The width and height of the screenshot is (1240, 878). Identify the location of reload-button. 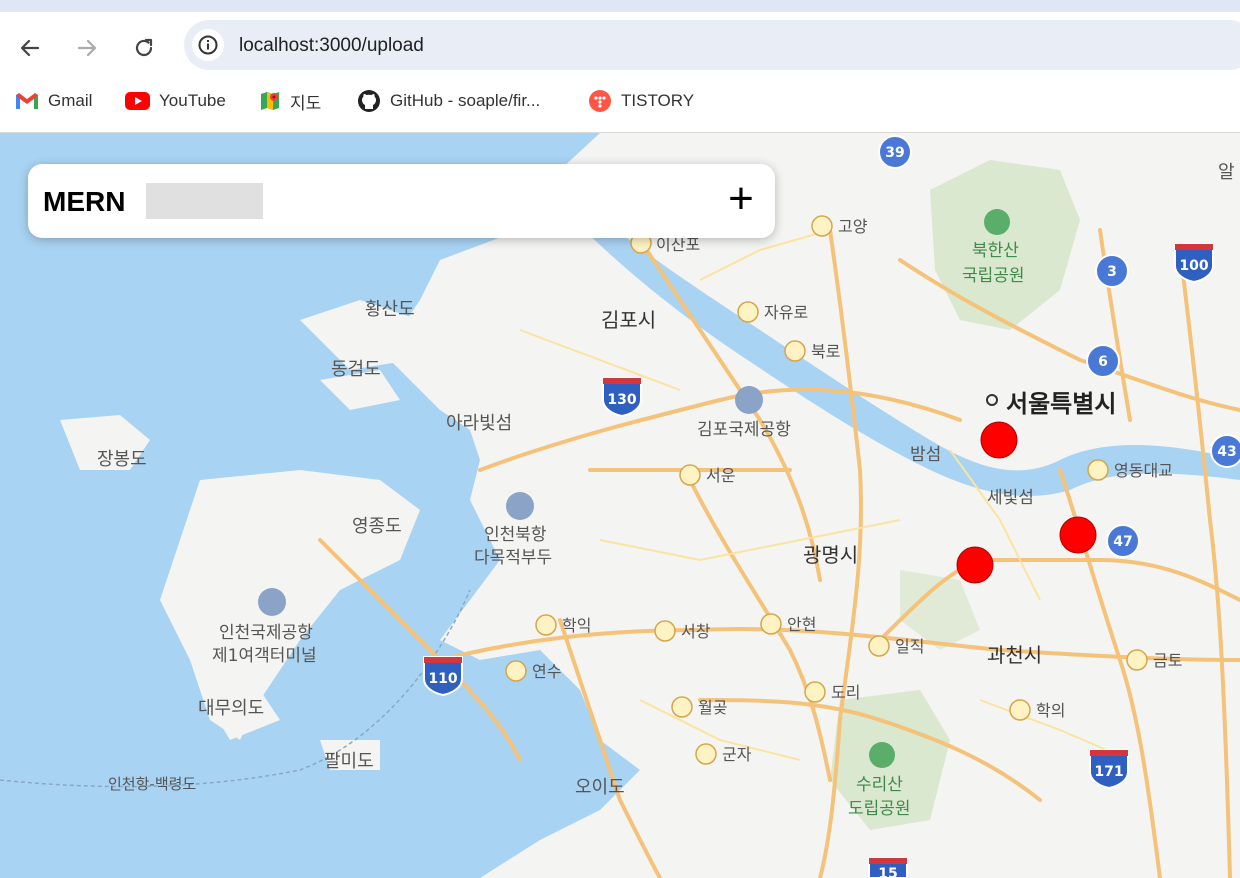
(144, 48).